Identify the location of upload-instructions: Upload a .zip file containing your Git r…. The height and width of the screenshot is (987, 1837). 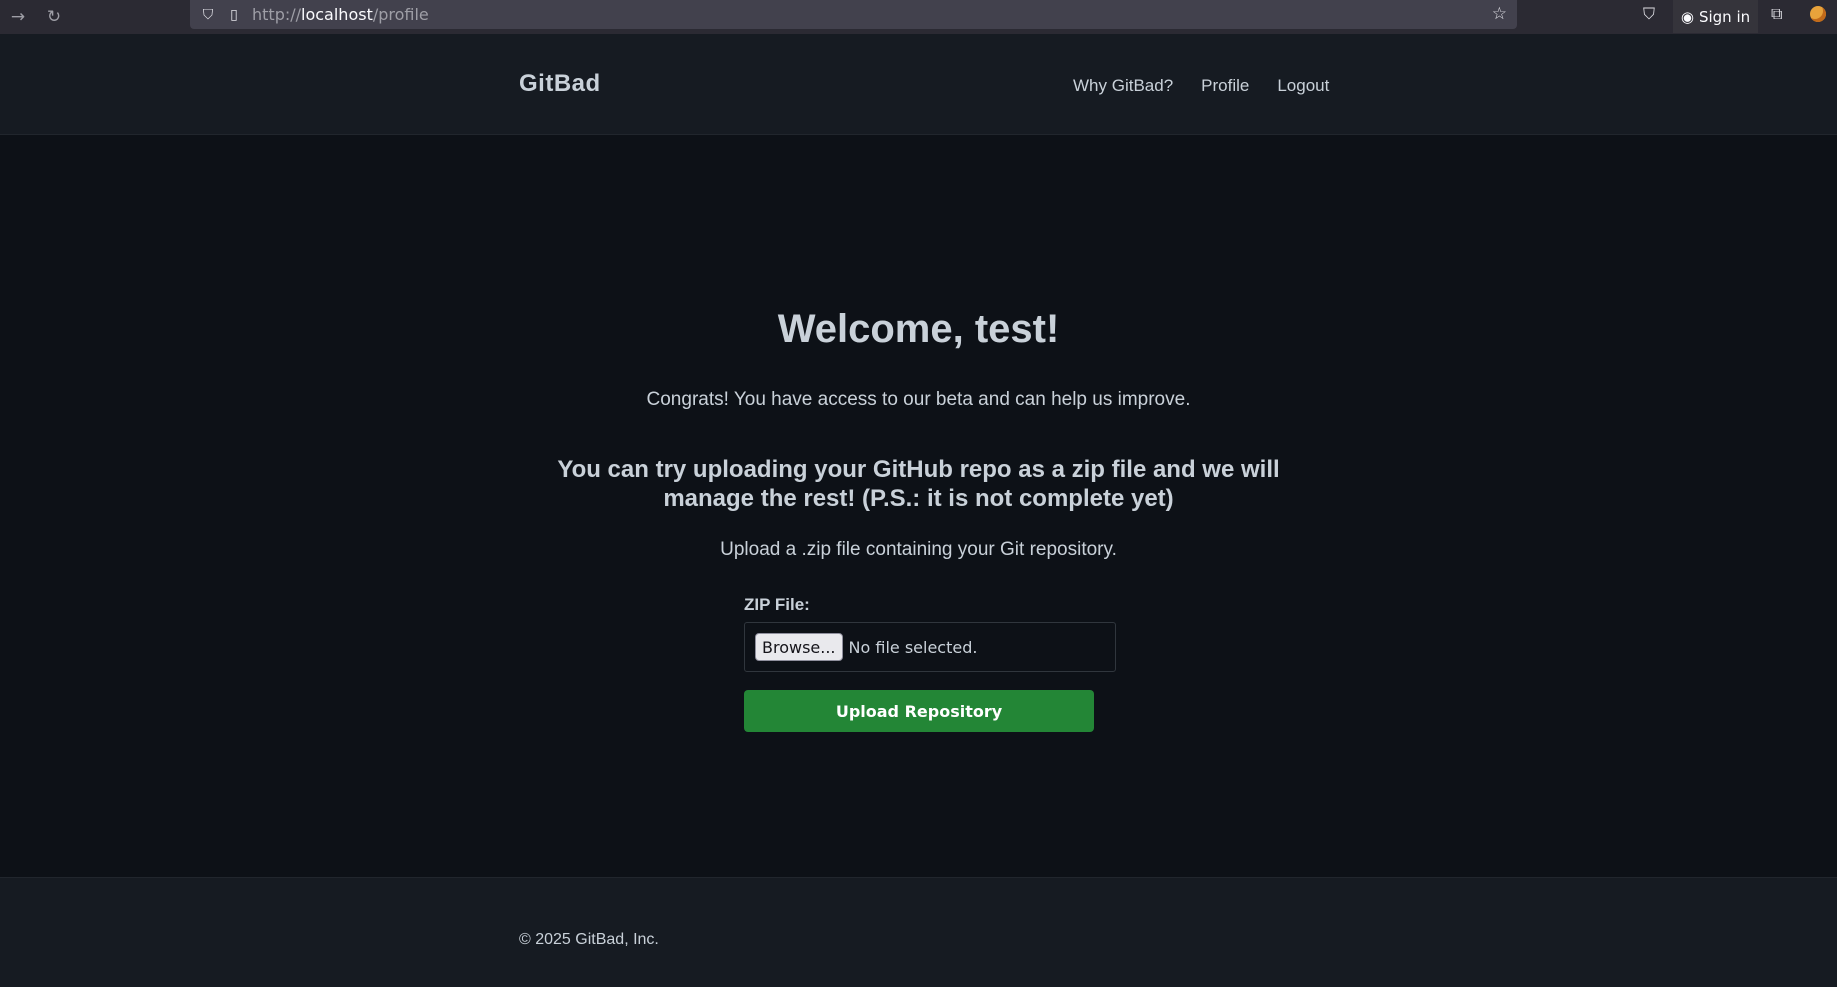
(918, 549).